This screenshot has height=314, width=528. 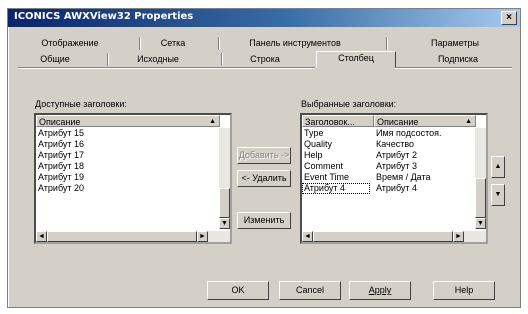 I want to click on down-arrow-icon: ▼, so click(x=498, y=194).